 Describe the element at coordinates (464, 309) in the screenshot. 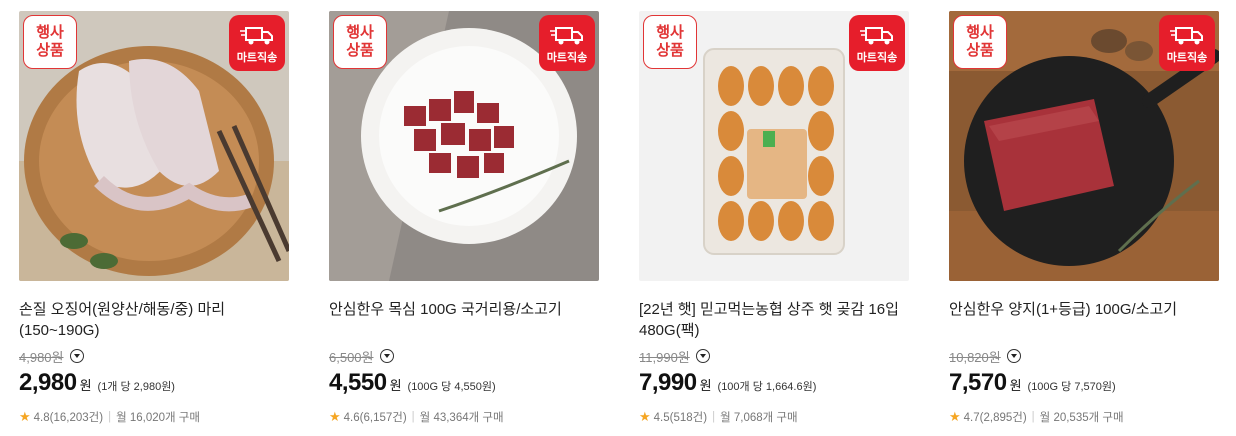

I see `product-title: 안심한우 목심 100G 국거리용/소고기` at that location.